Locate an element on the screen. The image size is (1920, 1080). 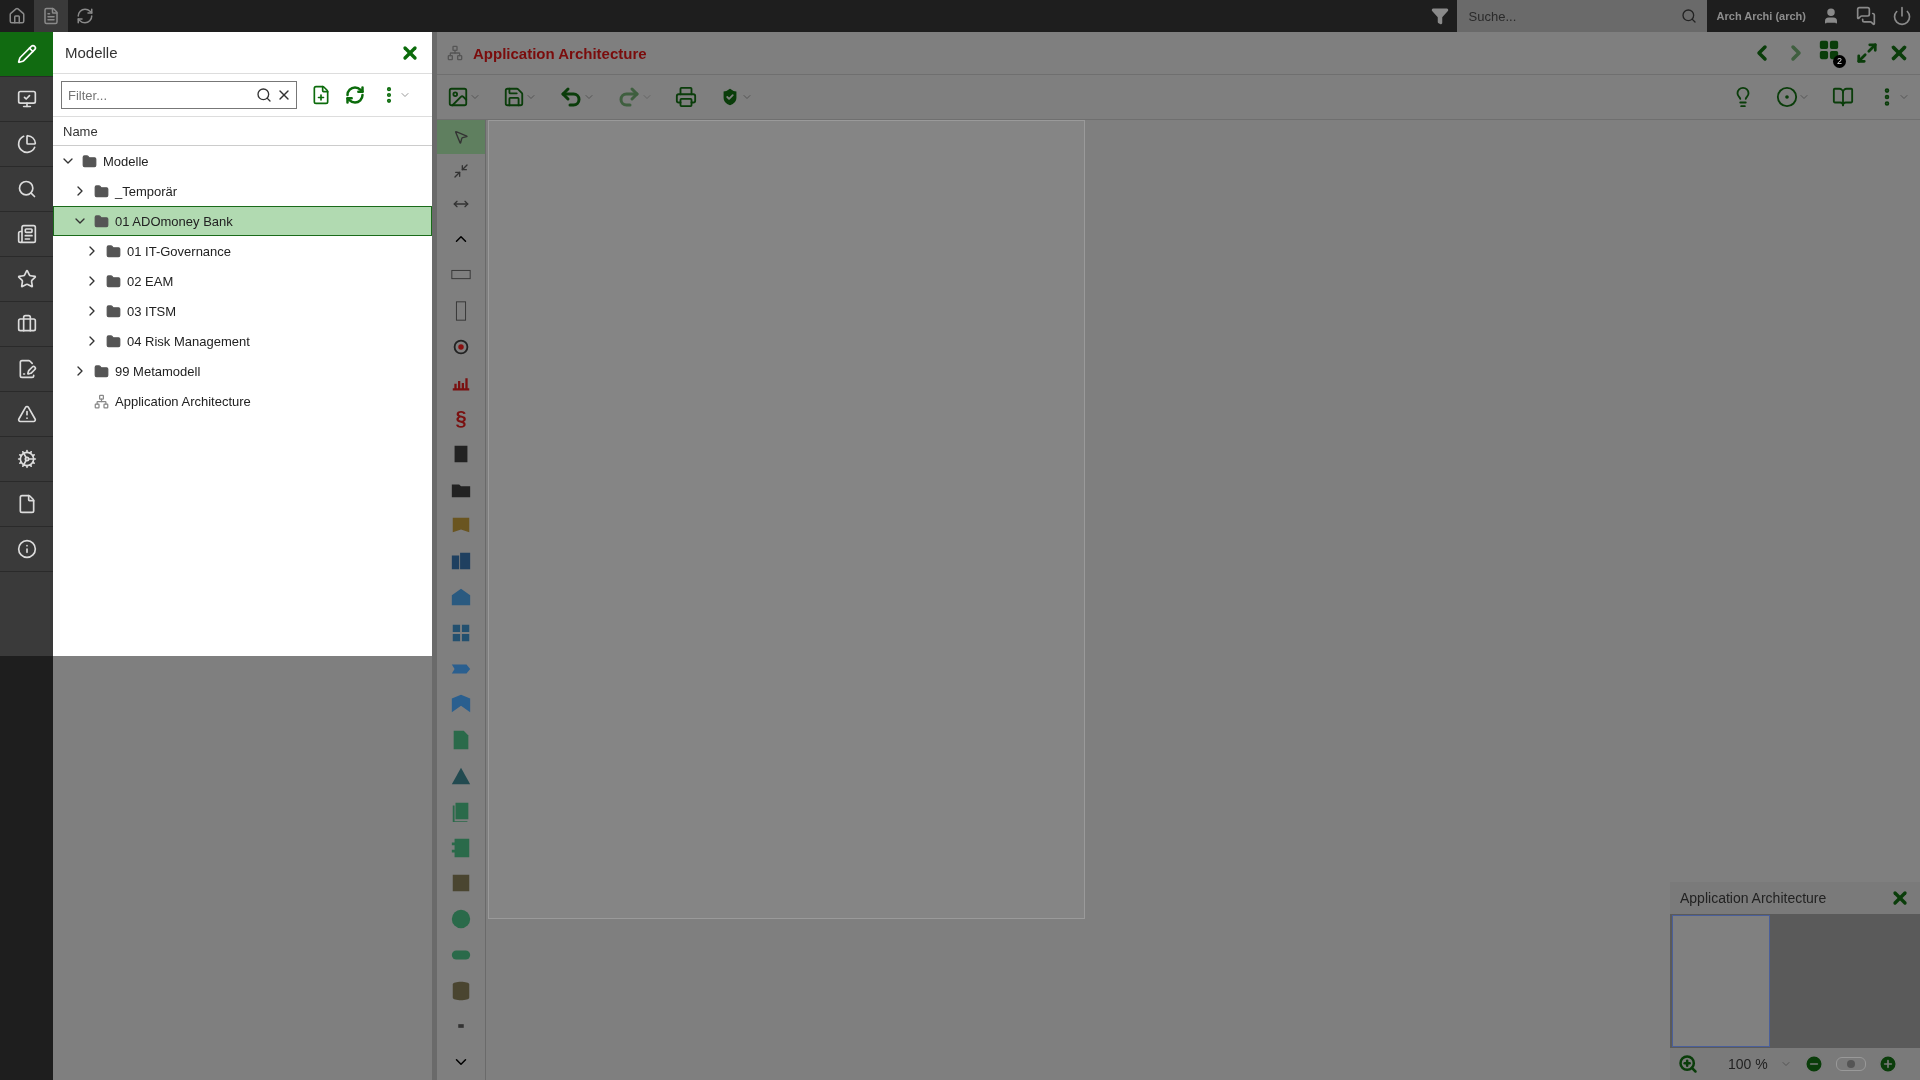
book-icon is located at coordinates (1843, 97).